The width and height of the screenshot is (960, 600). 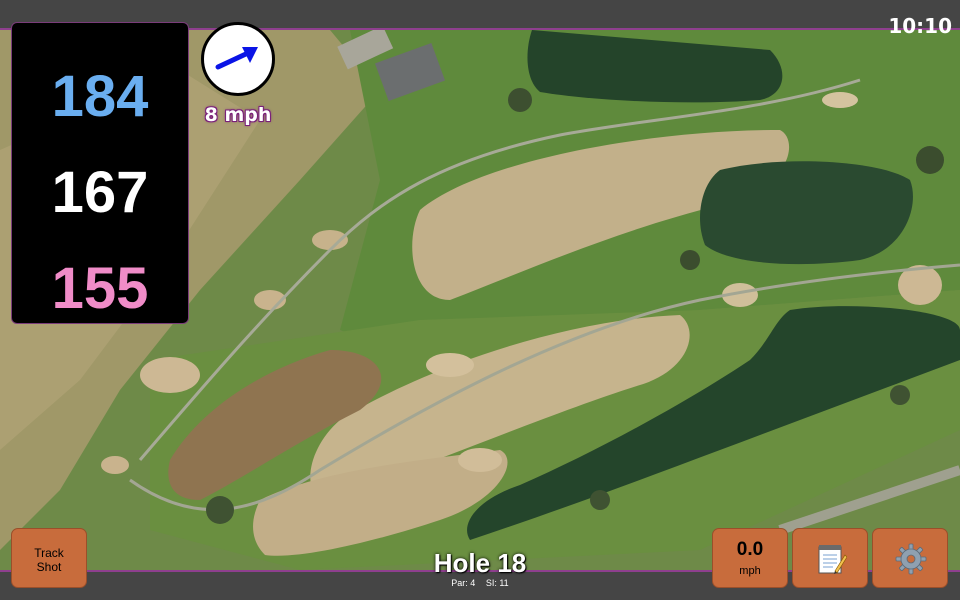 What do you see at coordinates (463, 583) in the screenshot?
I see `par-label: Par: 4` at bounding box center [463, 583].